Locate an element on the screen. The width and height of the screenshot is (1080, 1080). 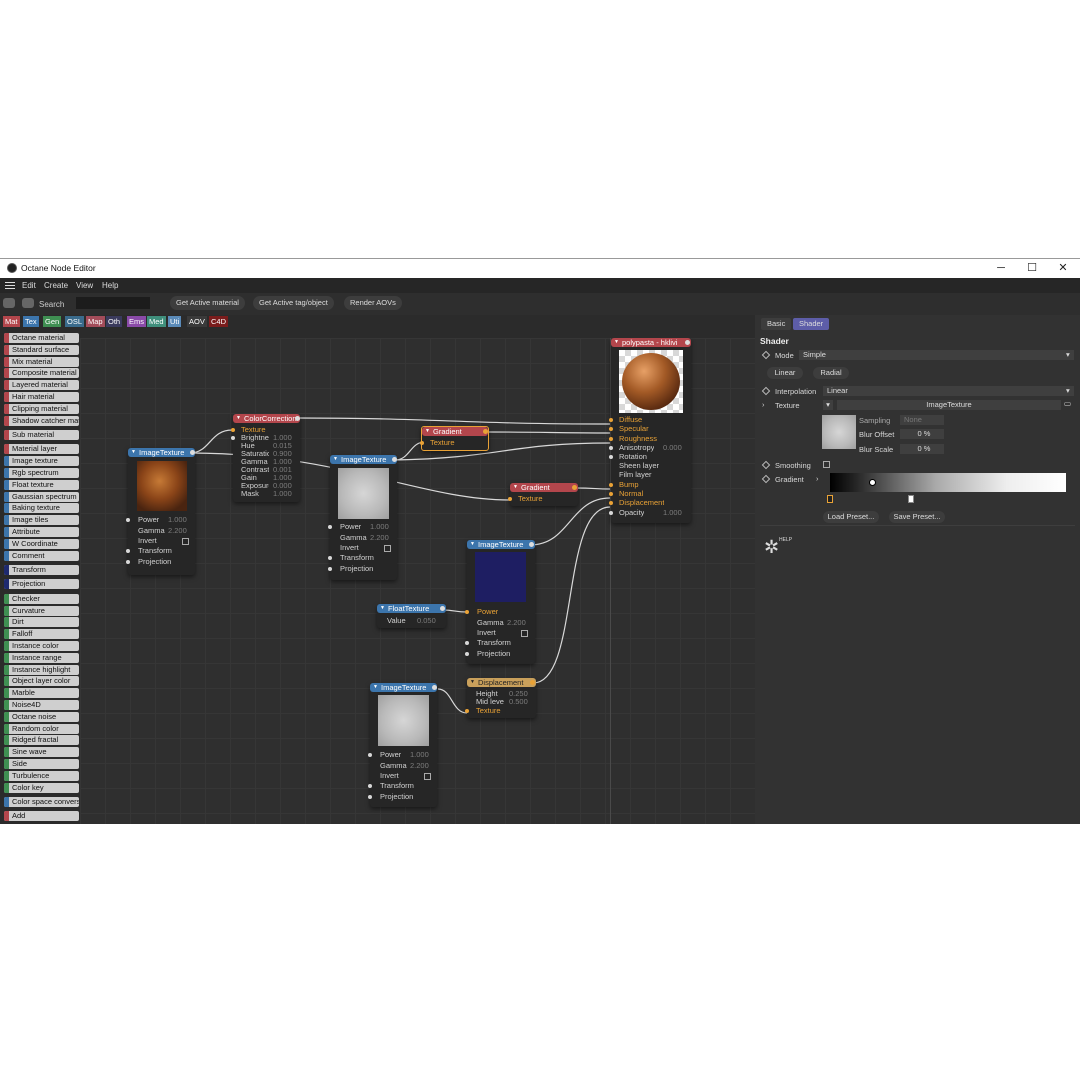
palette-item: Shadow catcher material is located at coordinates (41, 420).